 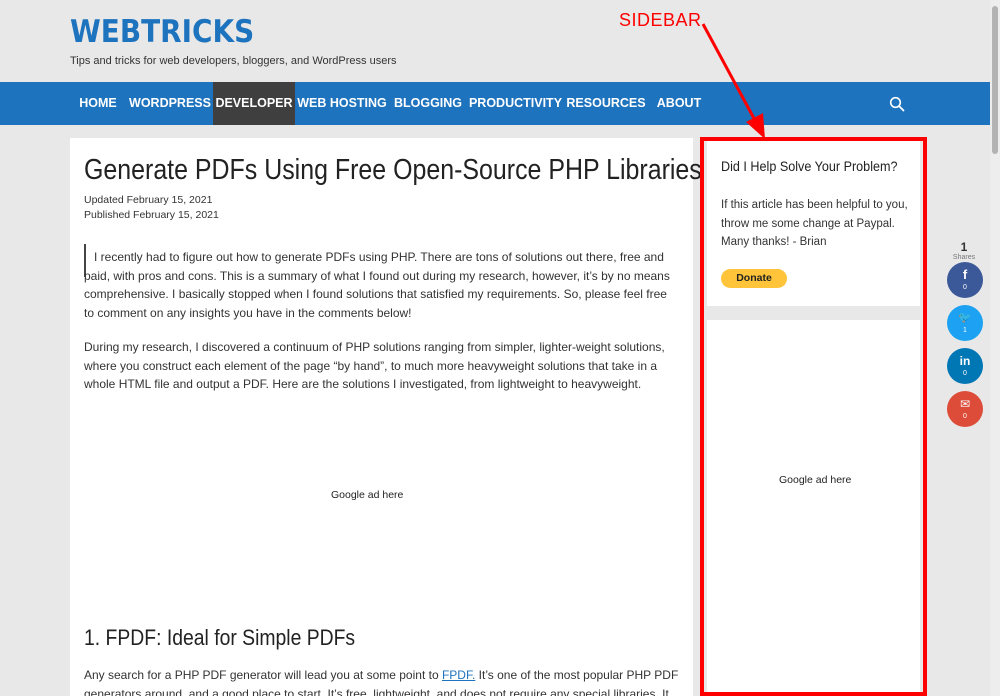 What do you see at coordinates (995, 80) in the screenshot?
I see `scrollbar-thumb` at bounding box center [995, 80].